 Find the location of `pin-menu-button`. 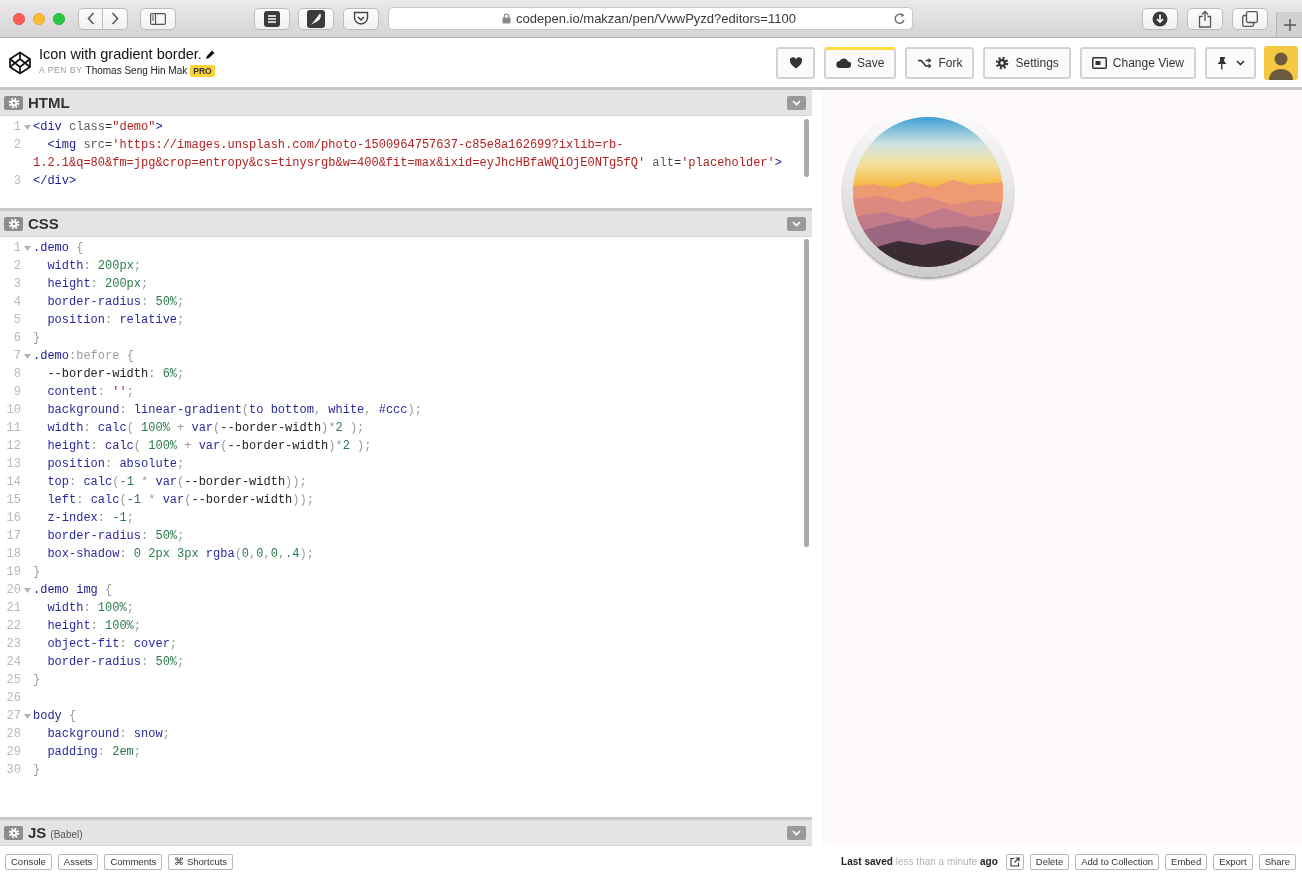

pin-menu-button is located at coordinates (1230, 62).